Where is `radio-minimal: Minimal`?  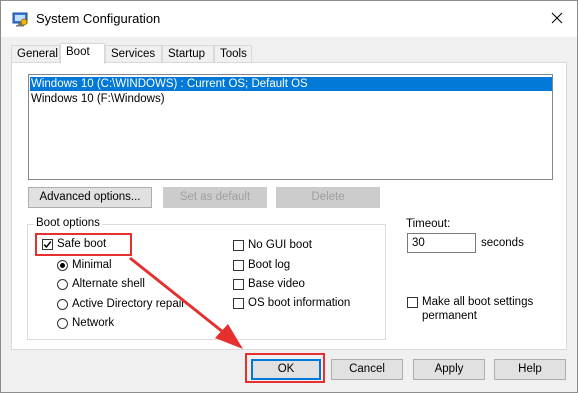 radio-minimal: Minimal is located at coordinates (84, 265).